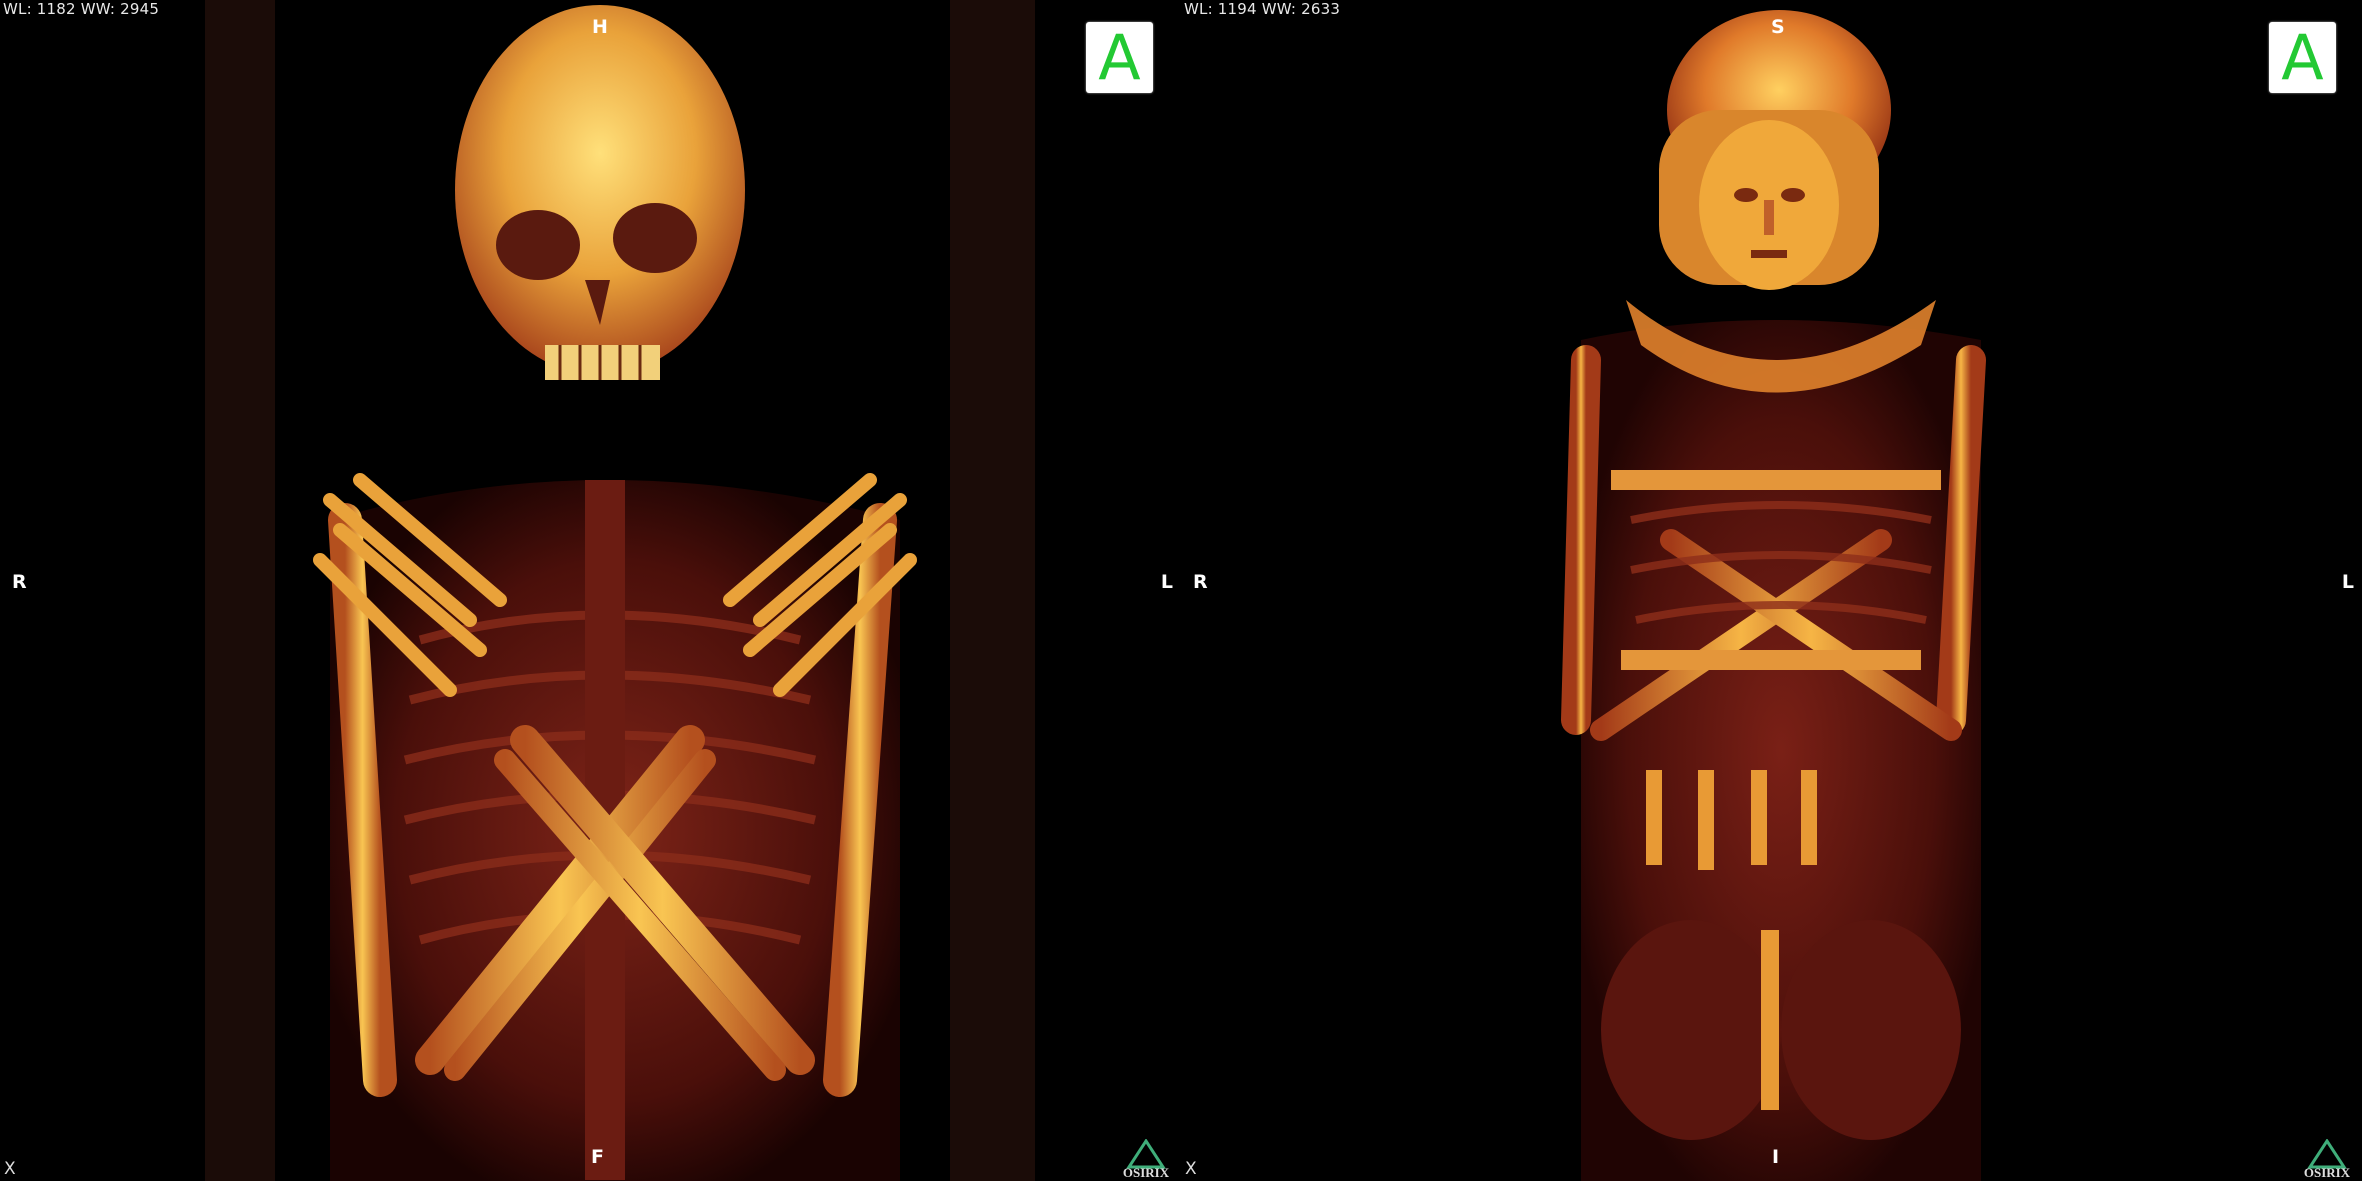 This screenshot has height=1181, width=2362. I want to click on orientation-top-label: H, so click(600, 27).